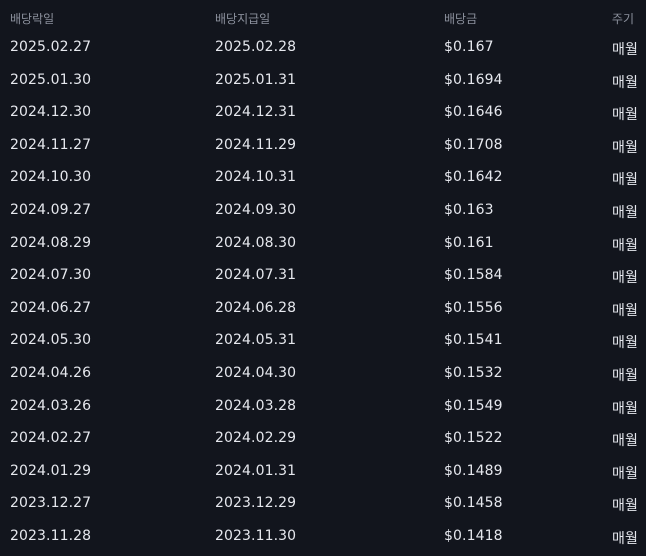 The width and height of the screenshot is (646, 556). What do you see at coordinates (323, 308) in the screenshot?
I see `table-row: 2024.06.27 2024.06.28 $0.1556 매월` at bounding box center [323, 308].